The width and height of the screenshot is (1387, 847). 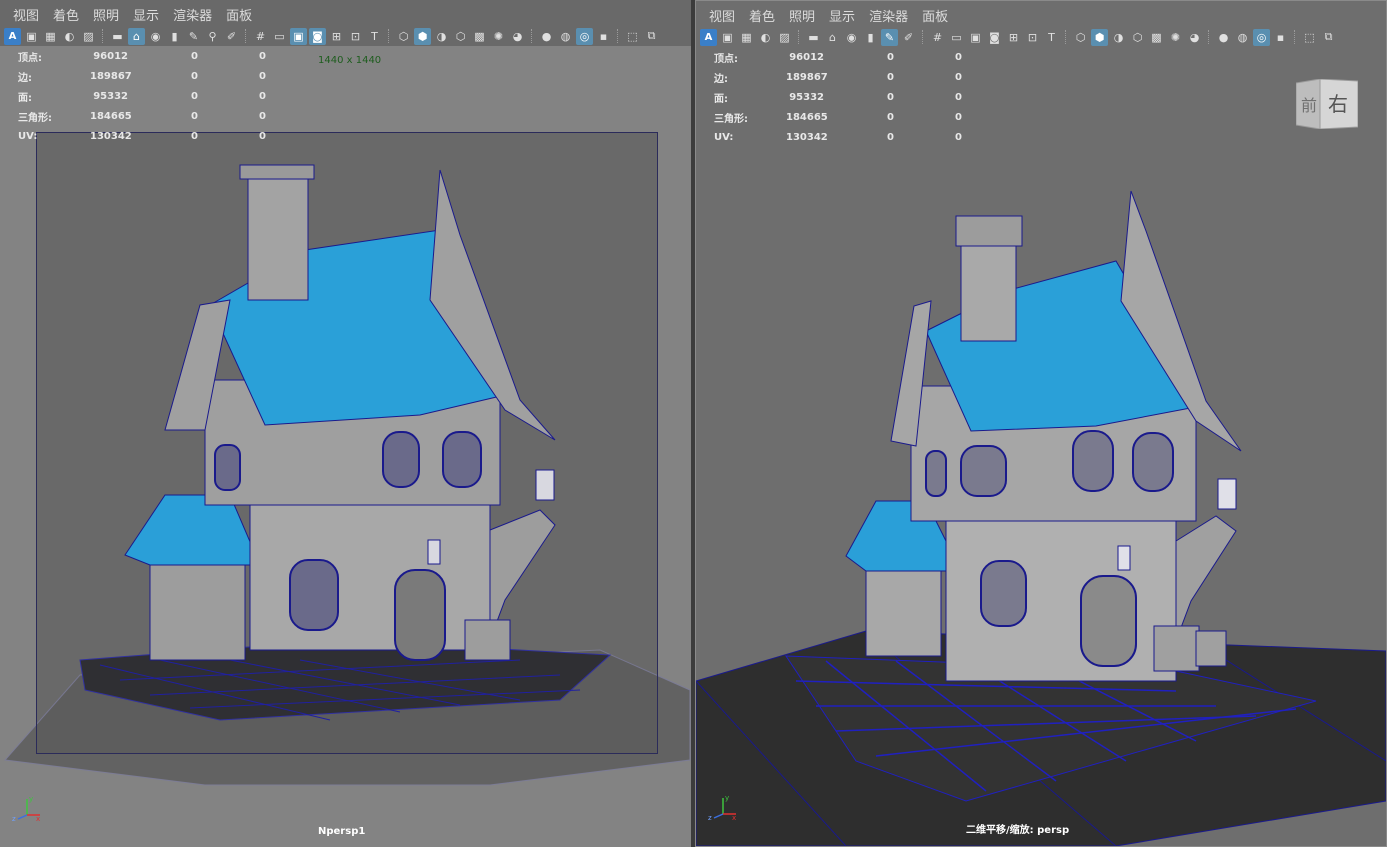 I want to click on viewcube-right-label: 右, so click(x=1338, y=104).